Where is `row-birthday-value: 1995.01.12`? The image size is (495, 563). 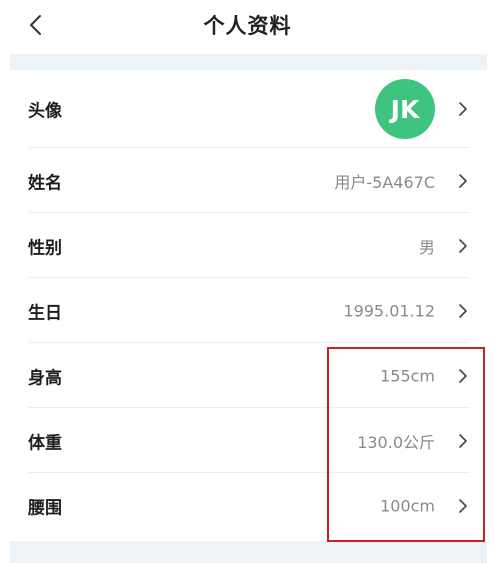
row-birthday-value: 1995.01.12 is located at coordinates (389, 310).